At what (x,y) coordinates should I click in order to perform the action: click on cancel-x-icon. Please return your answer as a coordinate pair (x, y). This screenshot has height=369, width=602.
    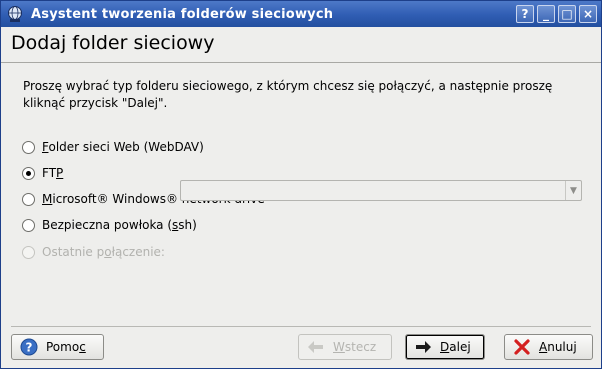
    Looking at the image, I should click on (522, 347).